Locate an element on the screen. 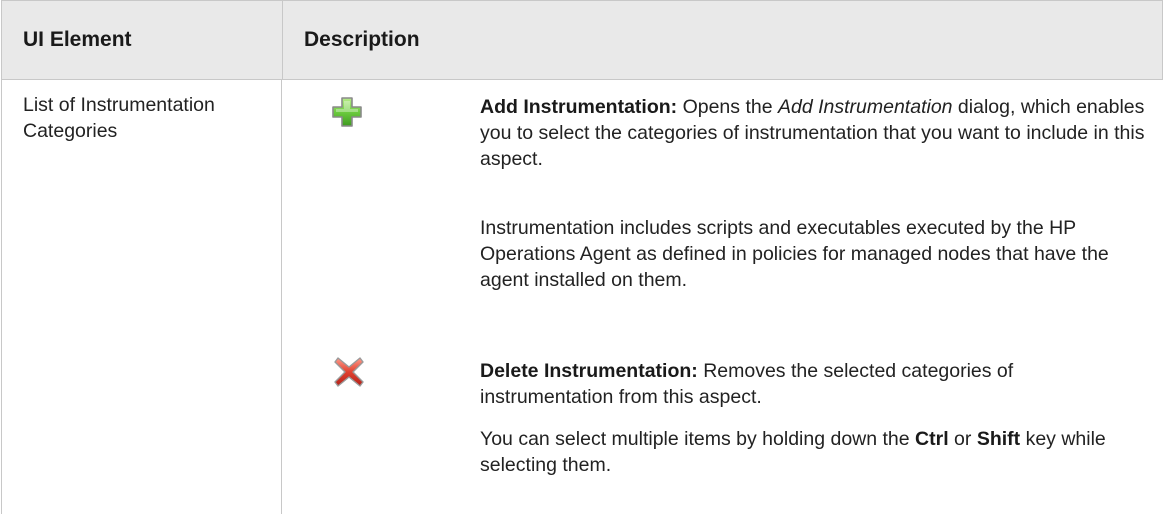 This screenshot has height=514, width=1164. shift-key: Shift is located at coordinates (998, 439).